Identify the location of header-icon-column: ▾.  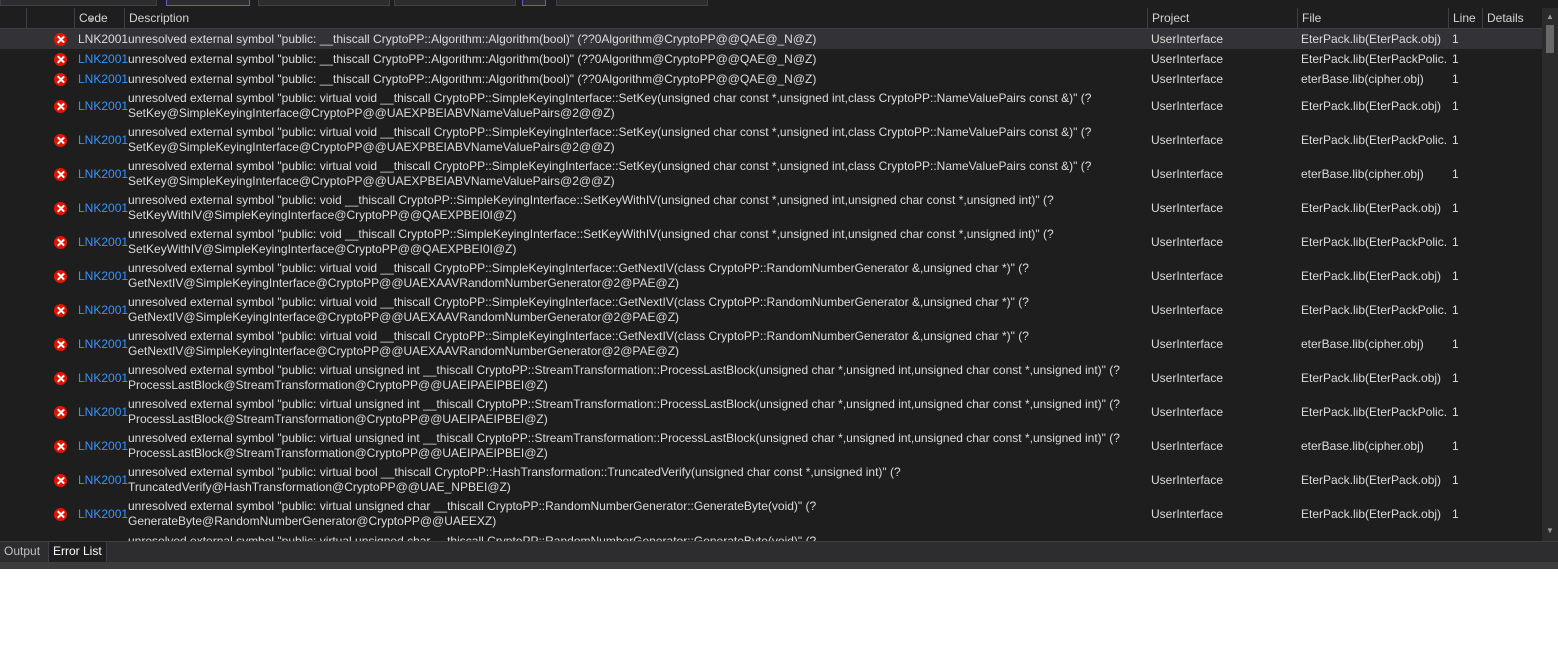
(59, 18).